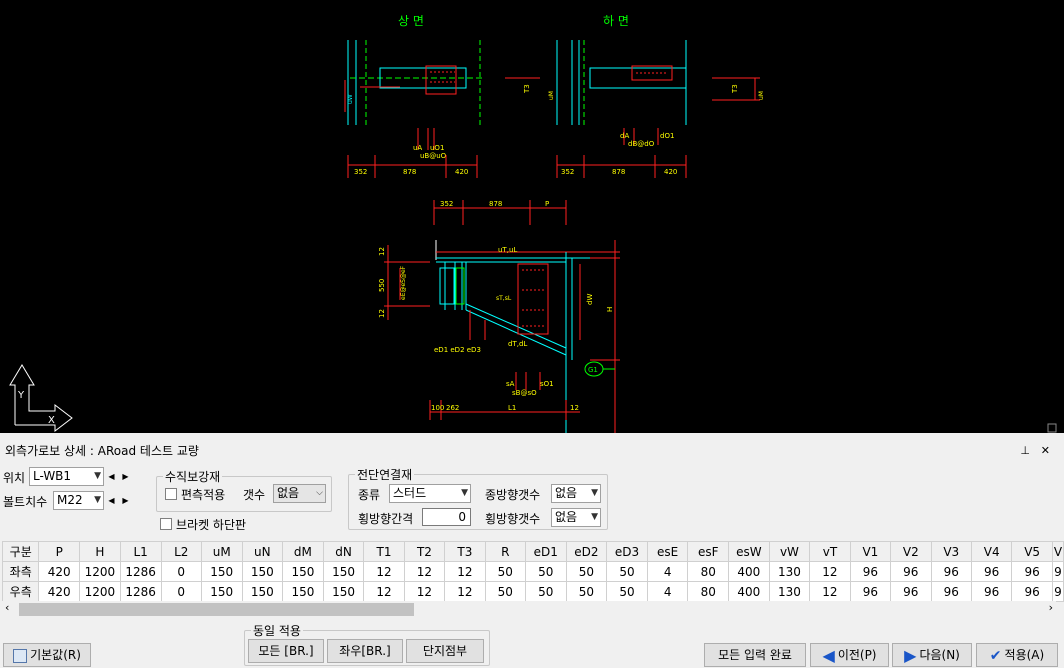  Describe the element at coordinates (576, 493) in the screenshot. I see `long-count-select: 없음 ▼` at that location.